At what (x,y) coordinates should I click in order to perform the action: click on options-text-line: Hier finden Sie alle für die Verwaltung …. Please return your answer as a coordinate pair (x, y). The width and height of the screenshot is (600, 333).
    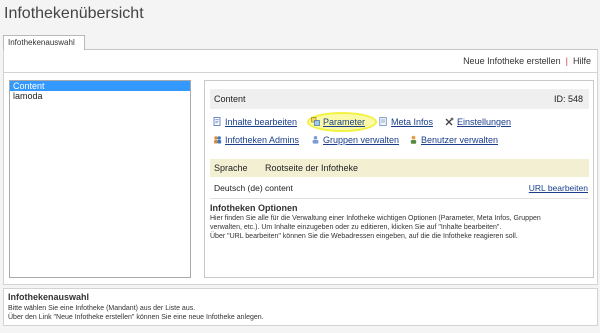
    Looking at the image, I should click on (375, 218).